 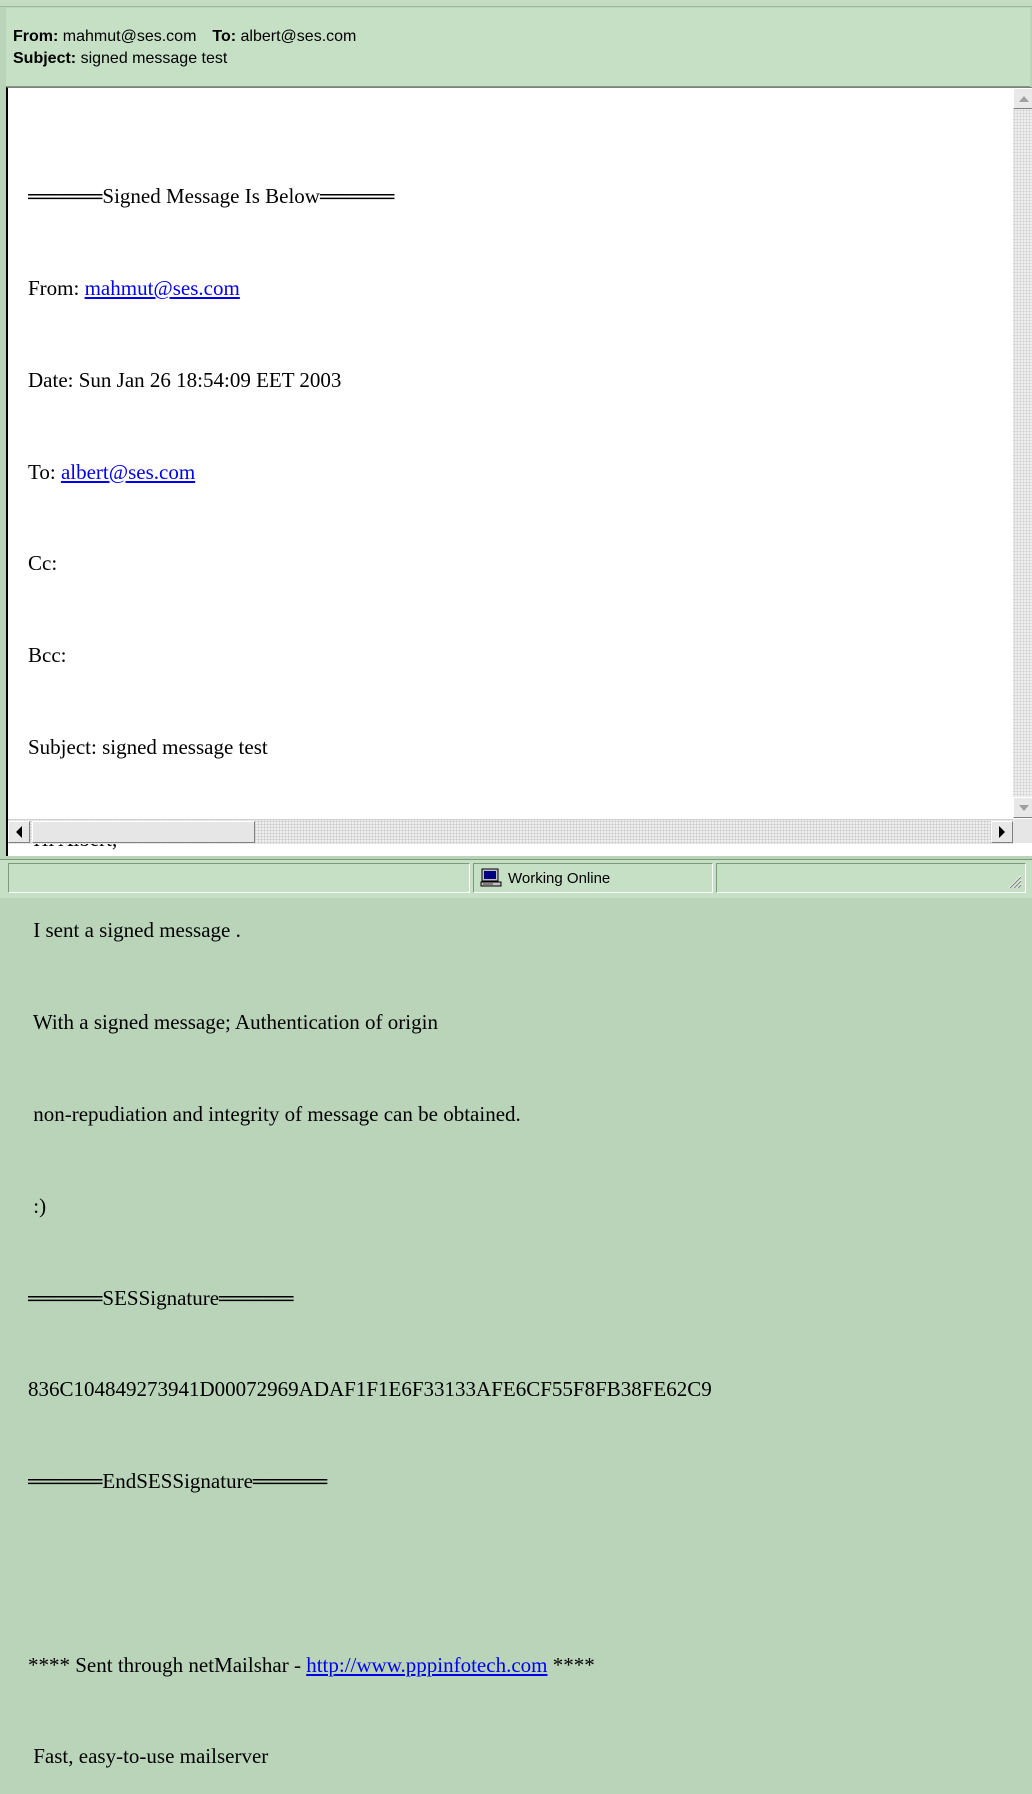 I want to click on scroll-left-button, so click(x=19, y=832).